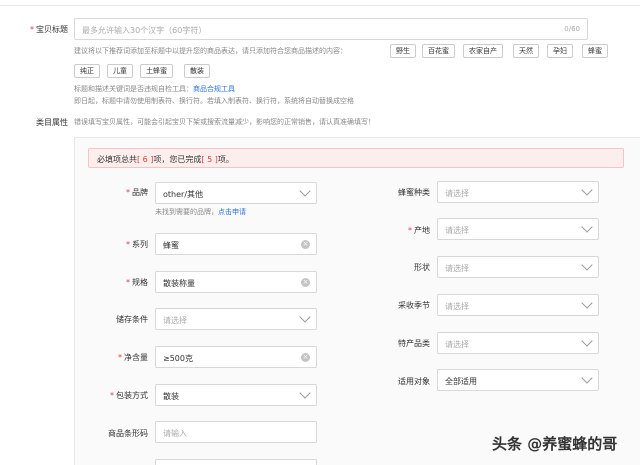 Image resolution: width=640 pixels, height=465 pixels. I want to click on barcode-label: 商品条形码, so click(128, 433).